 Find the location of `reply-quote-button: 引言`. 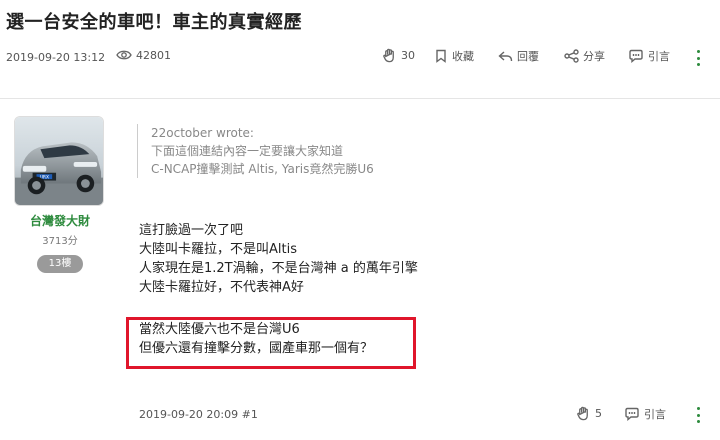

reply-quote-button: 引言 is located at coordinates (645, 414).